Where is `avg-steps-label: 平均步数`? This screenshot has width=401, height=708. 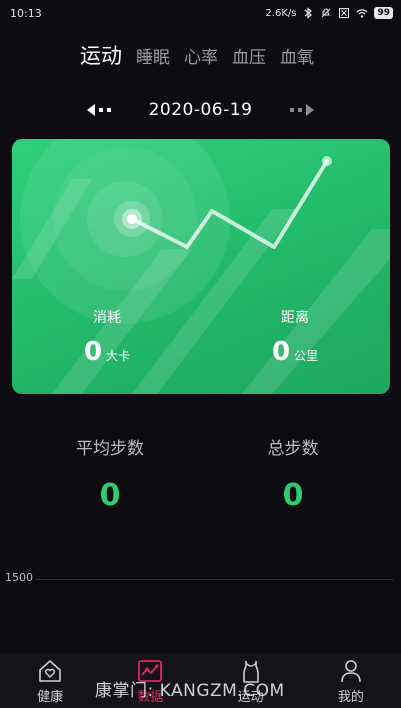 avg-steps-label: 平均步数 is located at coordinates (110, 449).